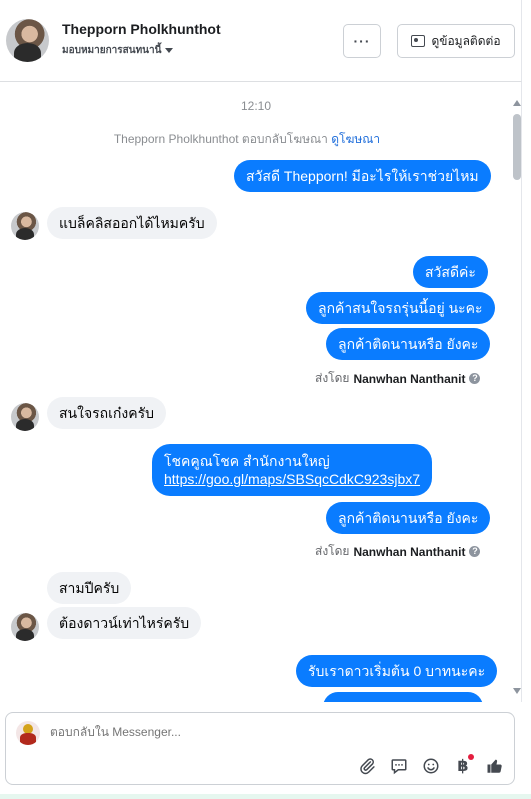 The width and height of the screenshot is (531, 799). I want to click on customer-avatar, so click(27, 40).